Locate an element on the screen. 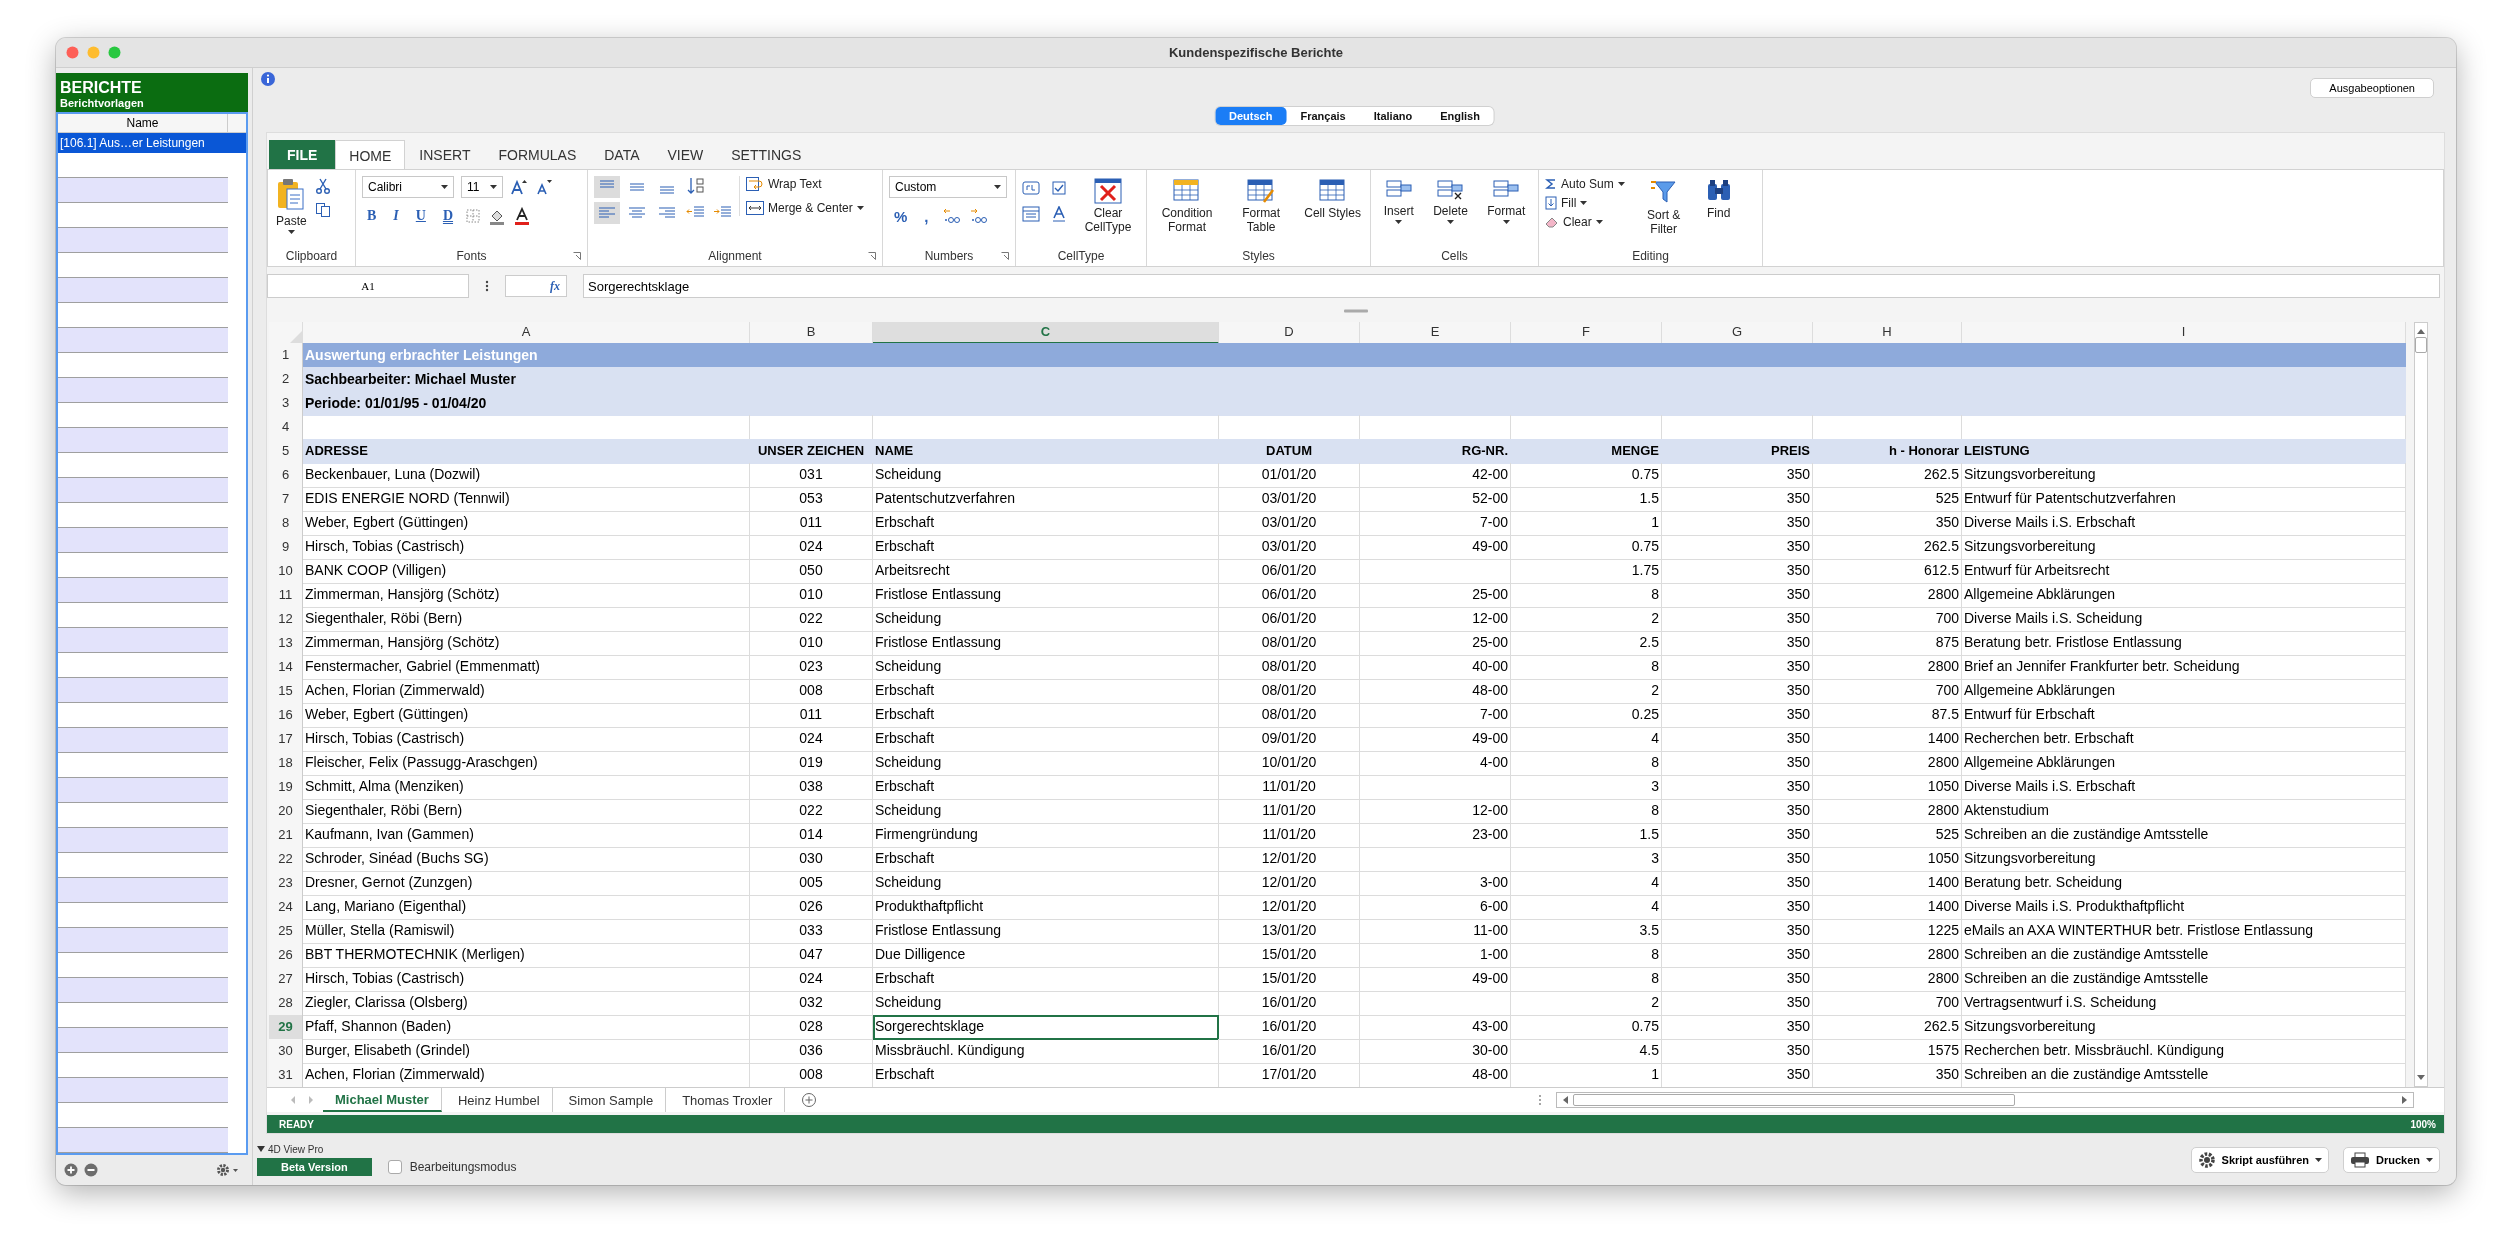  output-options-button: Ausgabeoptionen is located at coordinates (2372, 88).